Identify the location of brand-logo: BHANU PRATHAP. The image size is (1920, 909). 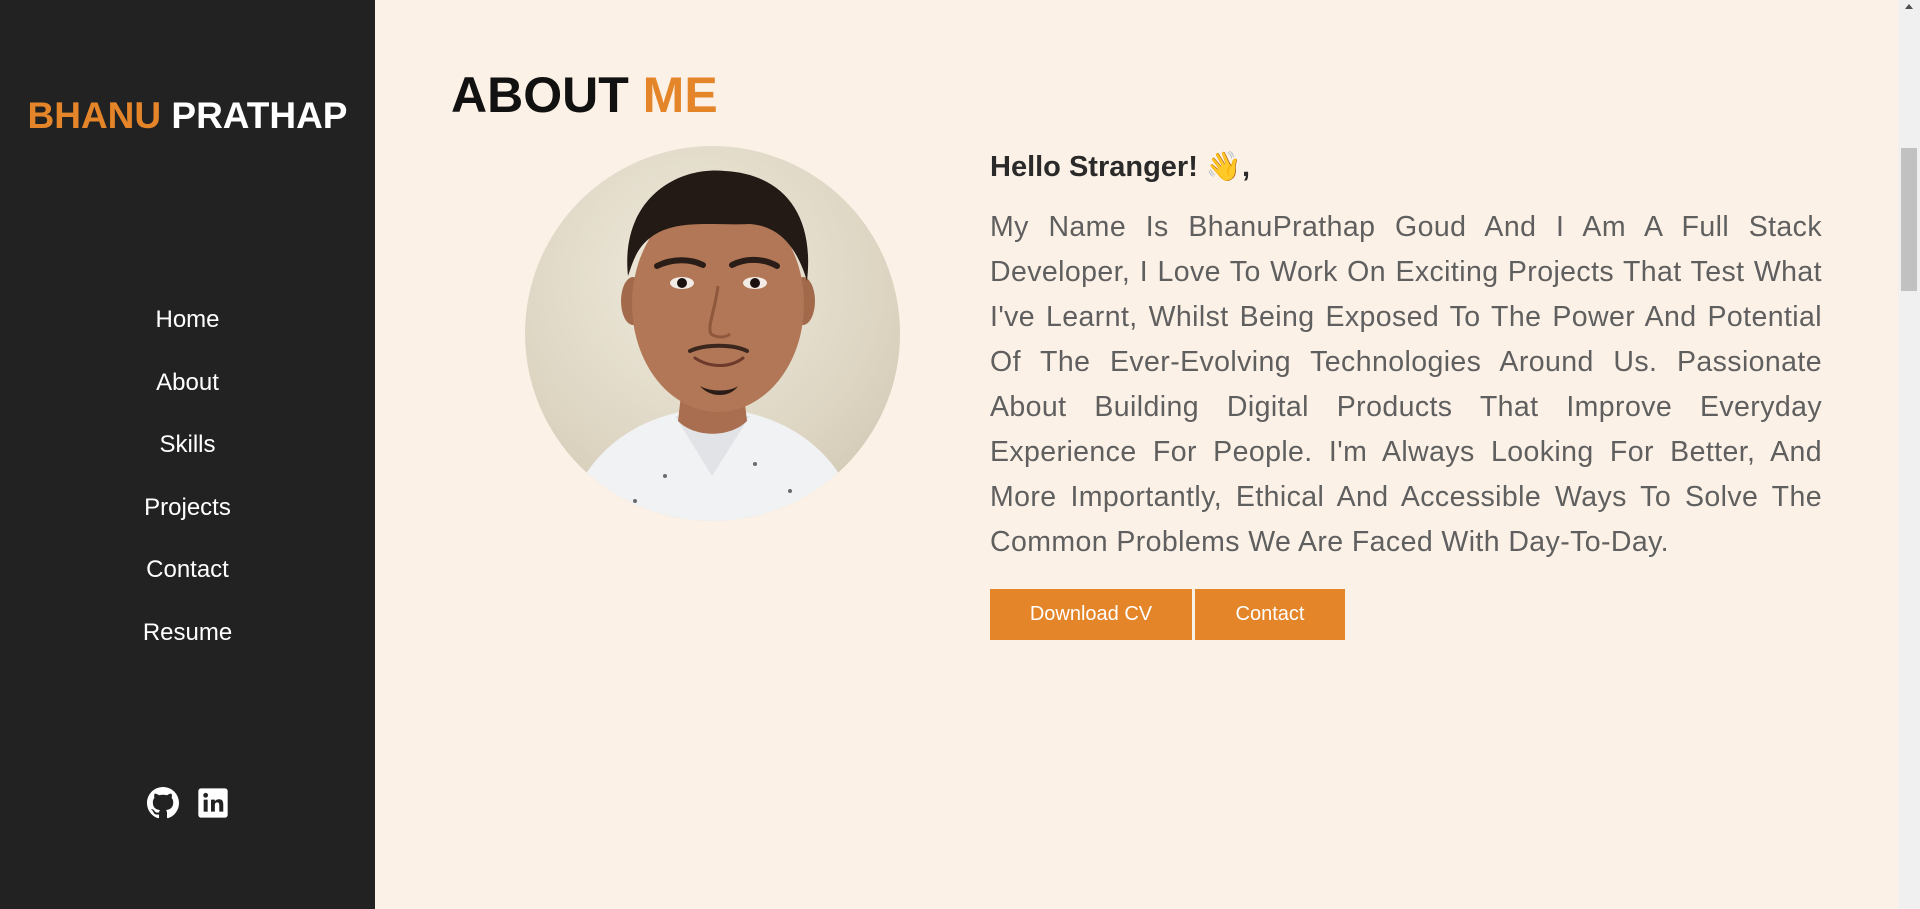
(187, 116).